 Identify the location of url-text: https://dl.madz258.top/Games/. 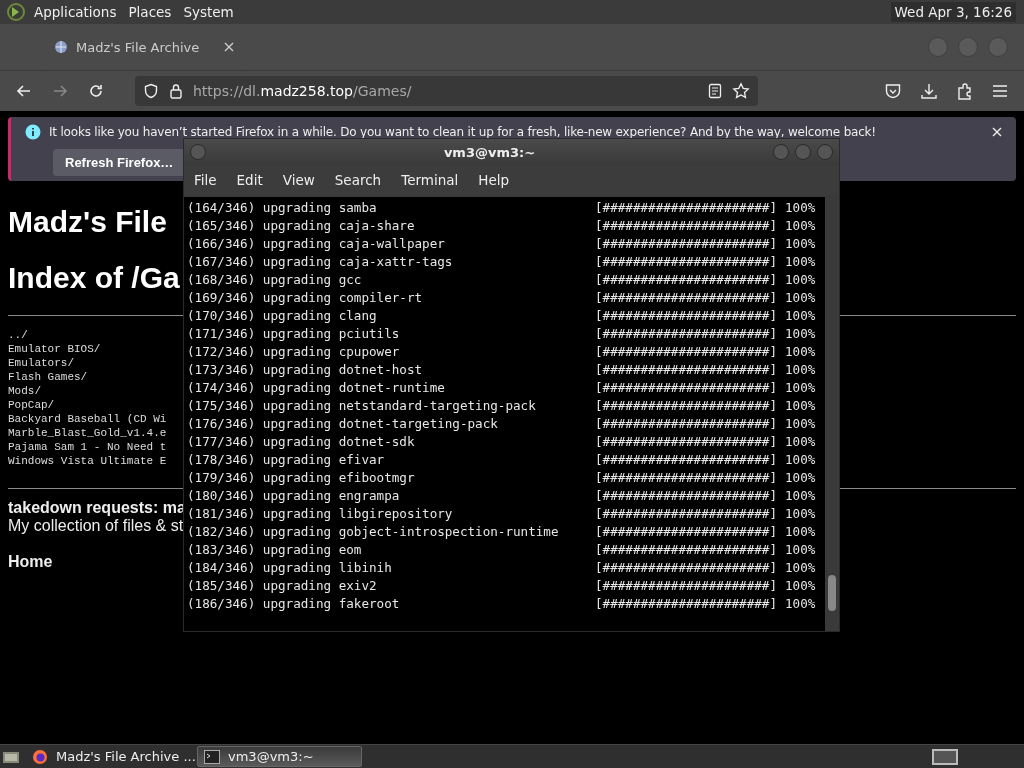
(302, 91).